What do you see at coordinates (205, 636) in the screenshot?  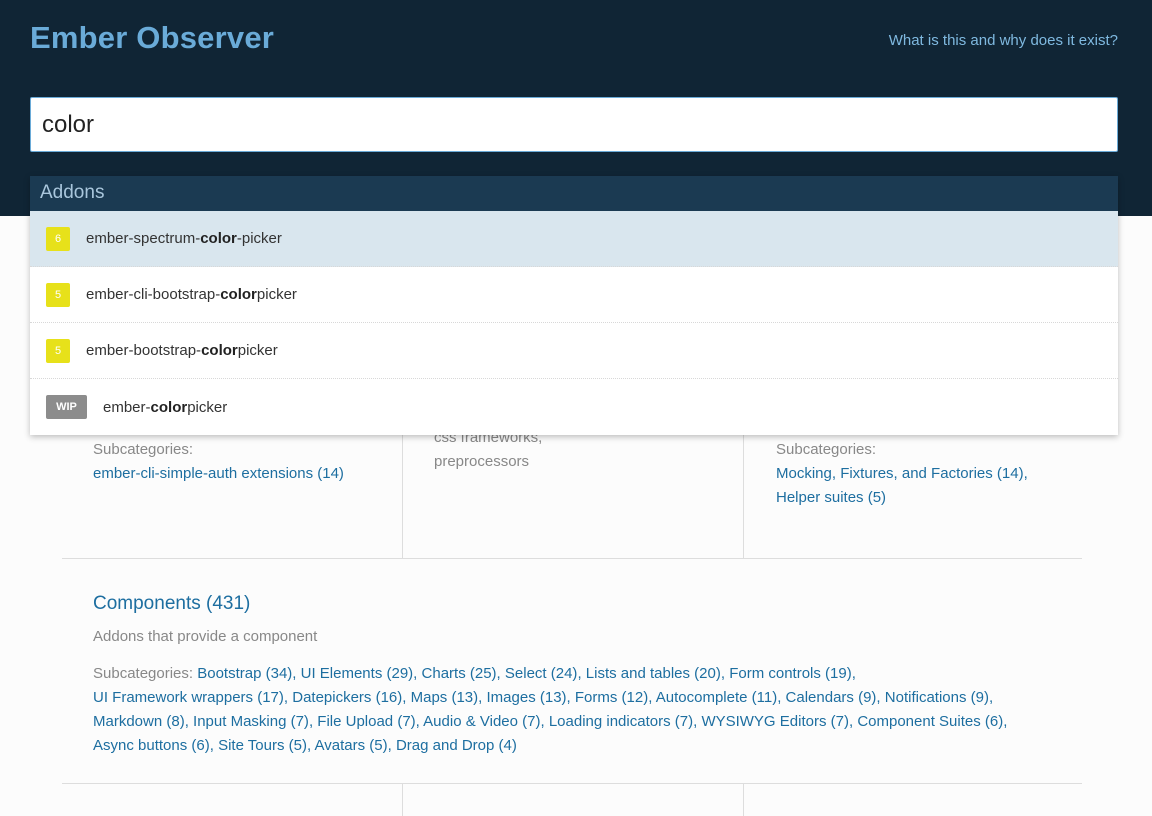 I see `category-description: Addons that provide a component` at bounding box center [205, 636].